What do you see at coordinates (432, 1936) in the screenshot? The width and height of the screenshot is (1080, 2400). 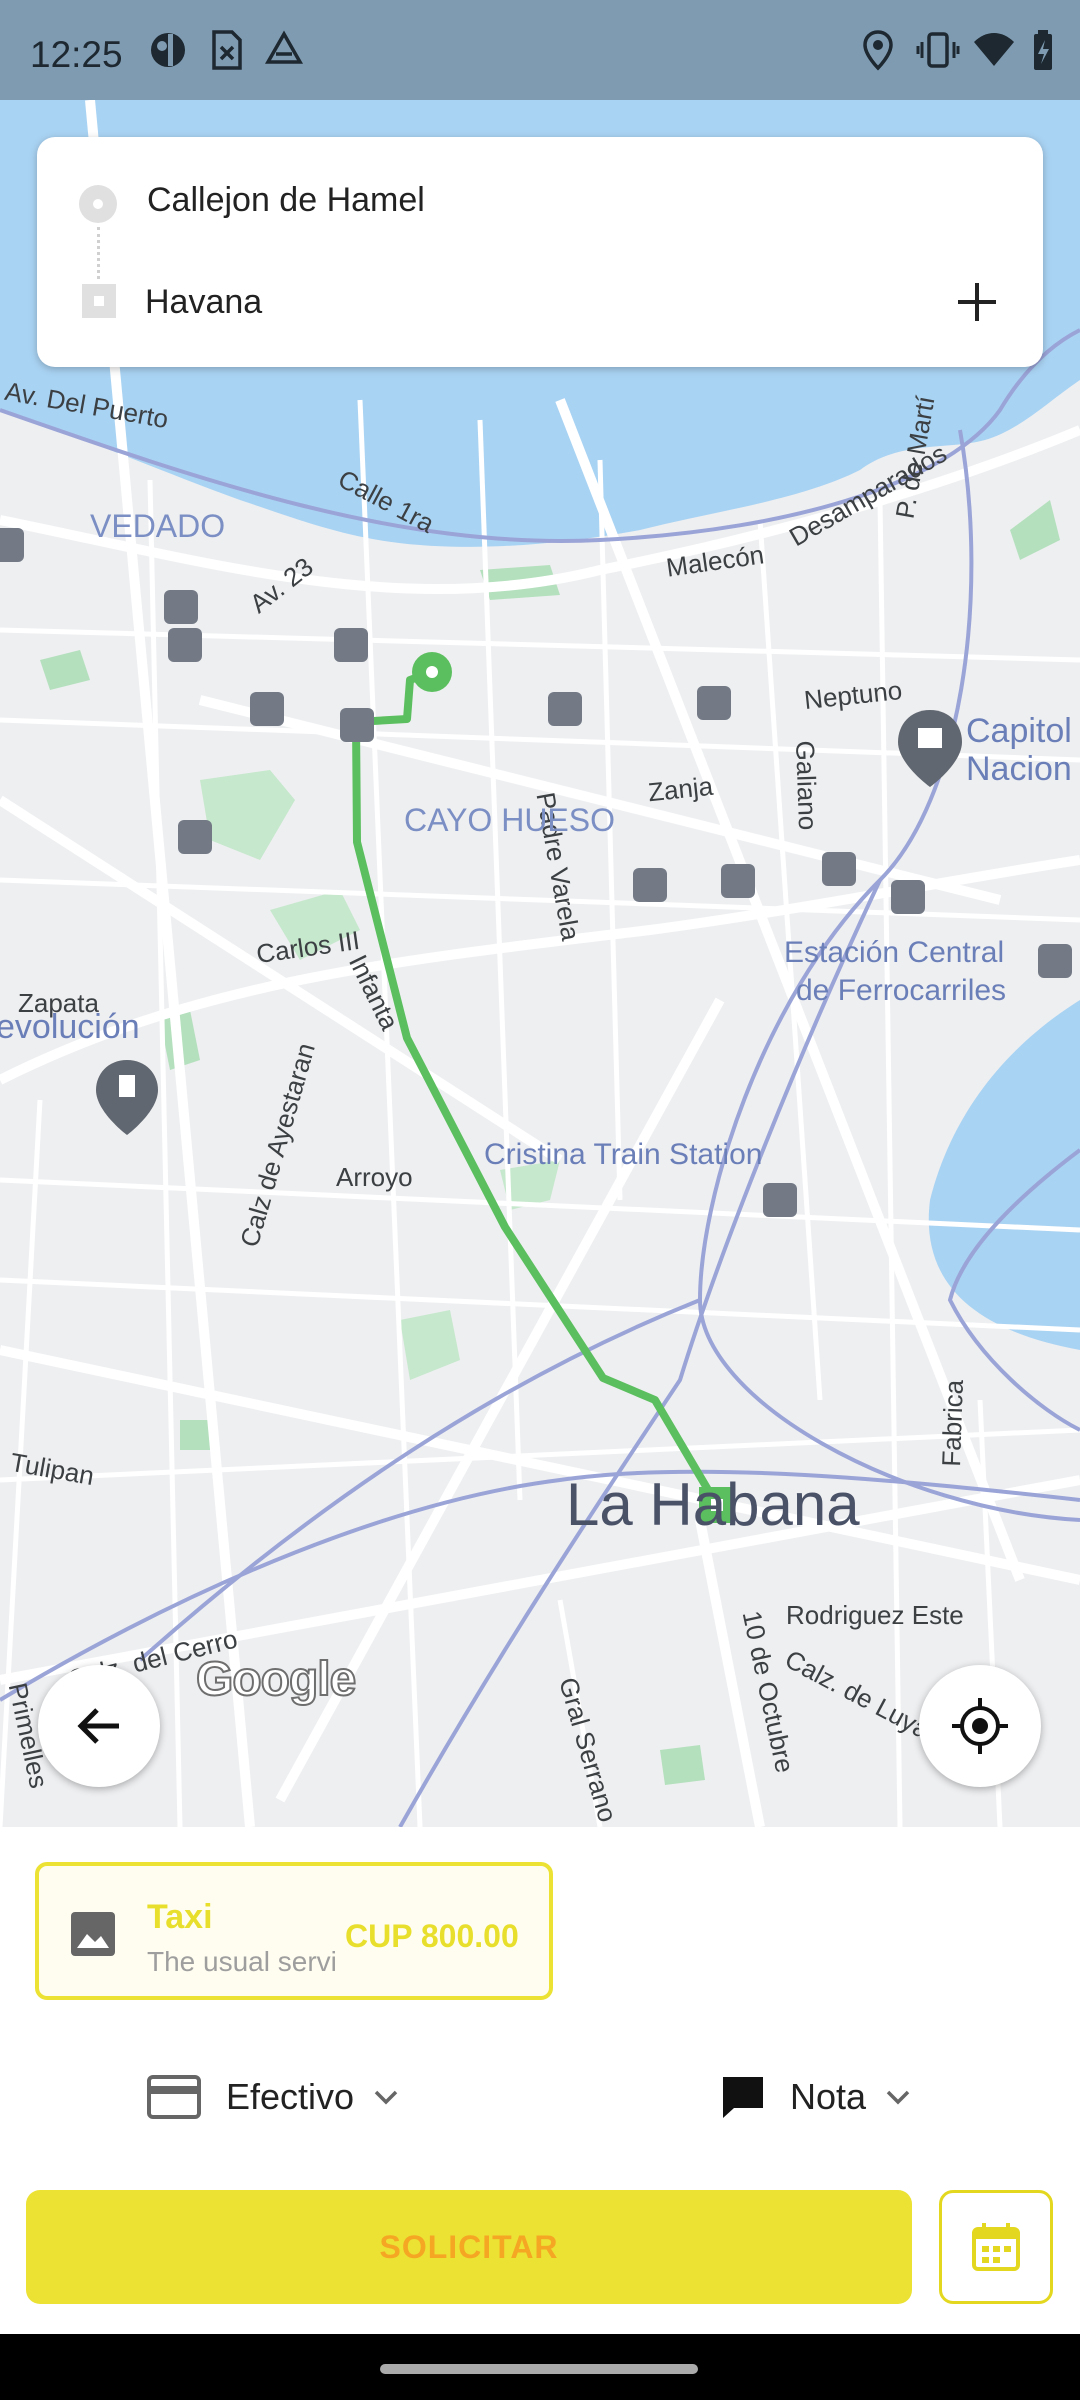 I see `service-price: CUP 800.00` at bounding box center [432, 1936].